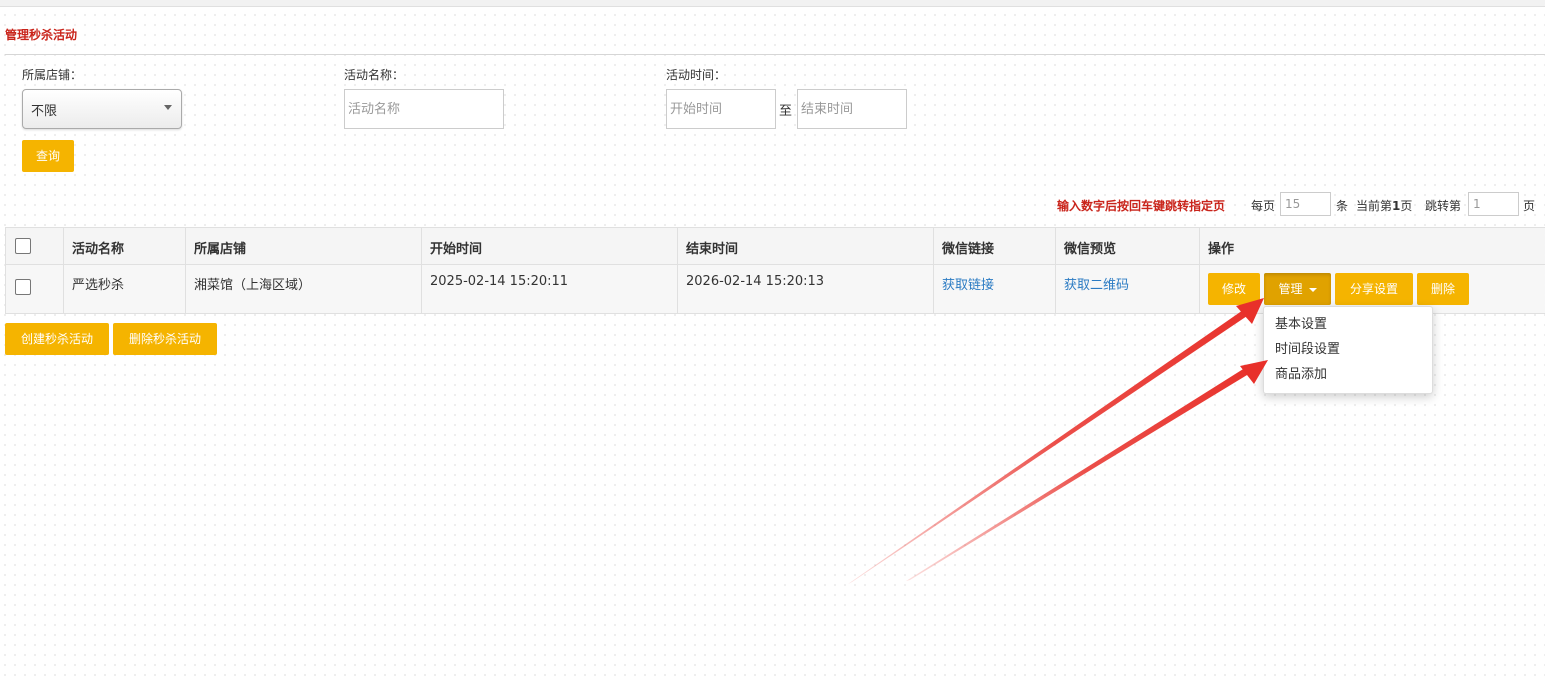 This screenshot has width=1545, height=682. What do you see at coordinates (1372, 246) in the screenshot?
I see `column-header: 操作` at bounding box center [1372, 246].